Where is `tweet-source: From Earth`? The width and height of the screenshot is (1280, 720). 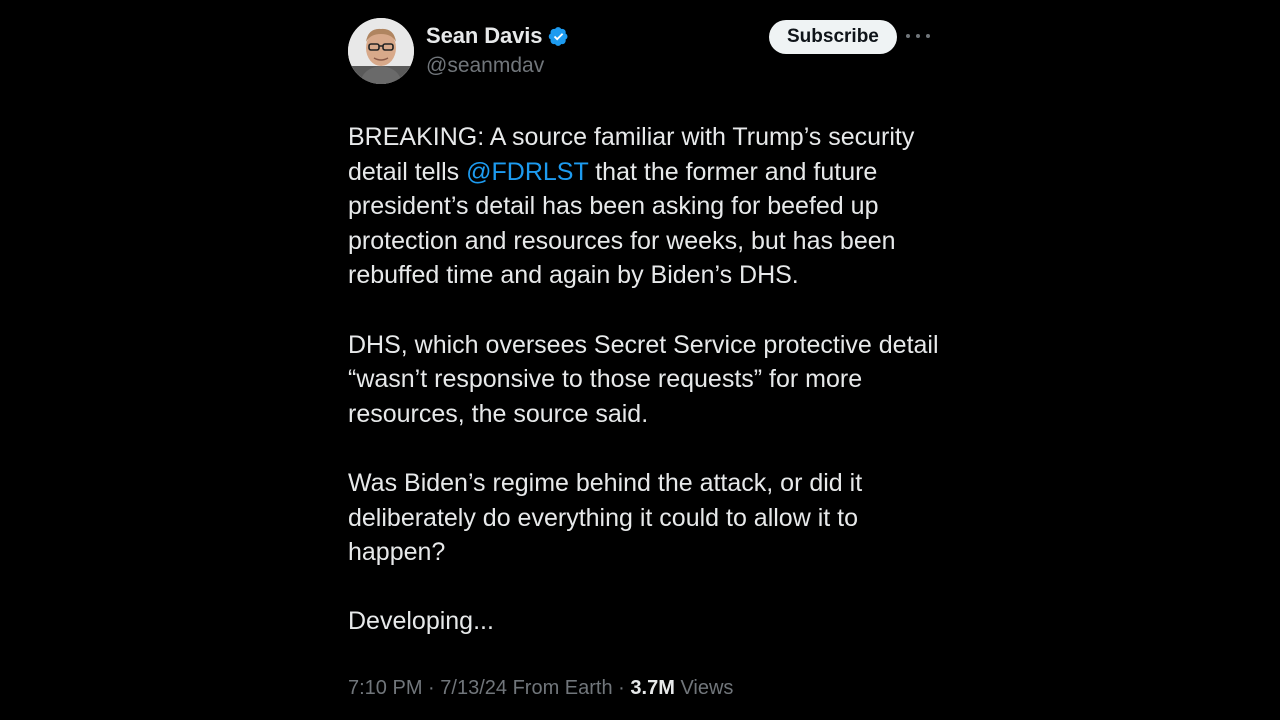
tweet-source: From Earth is located at coordinates (562, 688).